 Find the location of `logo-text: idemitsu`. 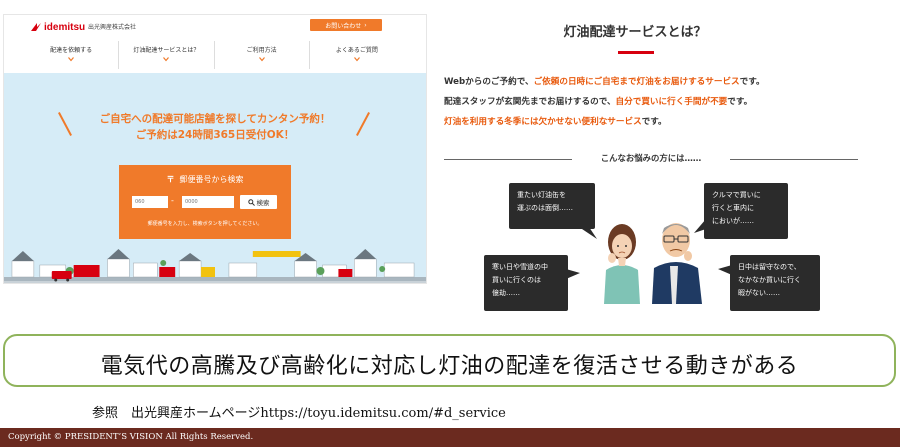

logo-text: idemitsu is located at coordinates (65, 27).